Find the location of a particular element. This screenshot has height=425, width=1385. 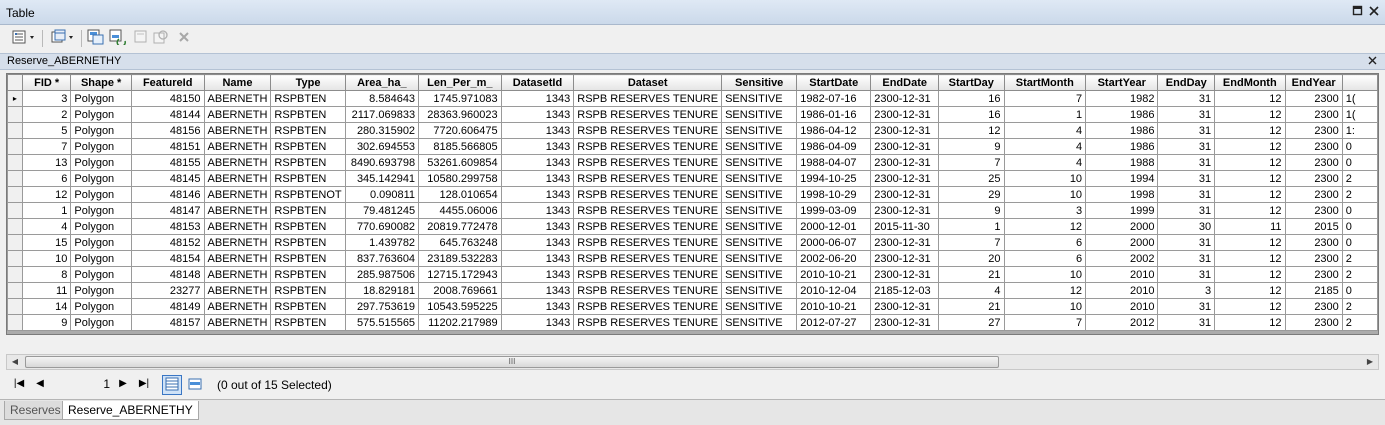

show-selected-records-button is located at coordinates (195, 385).